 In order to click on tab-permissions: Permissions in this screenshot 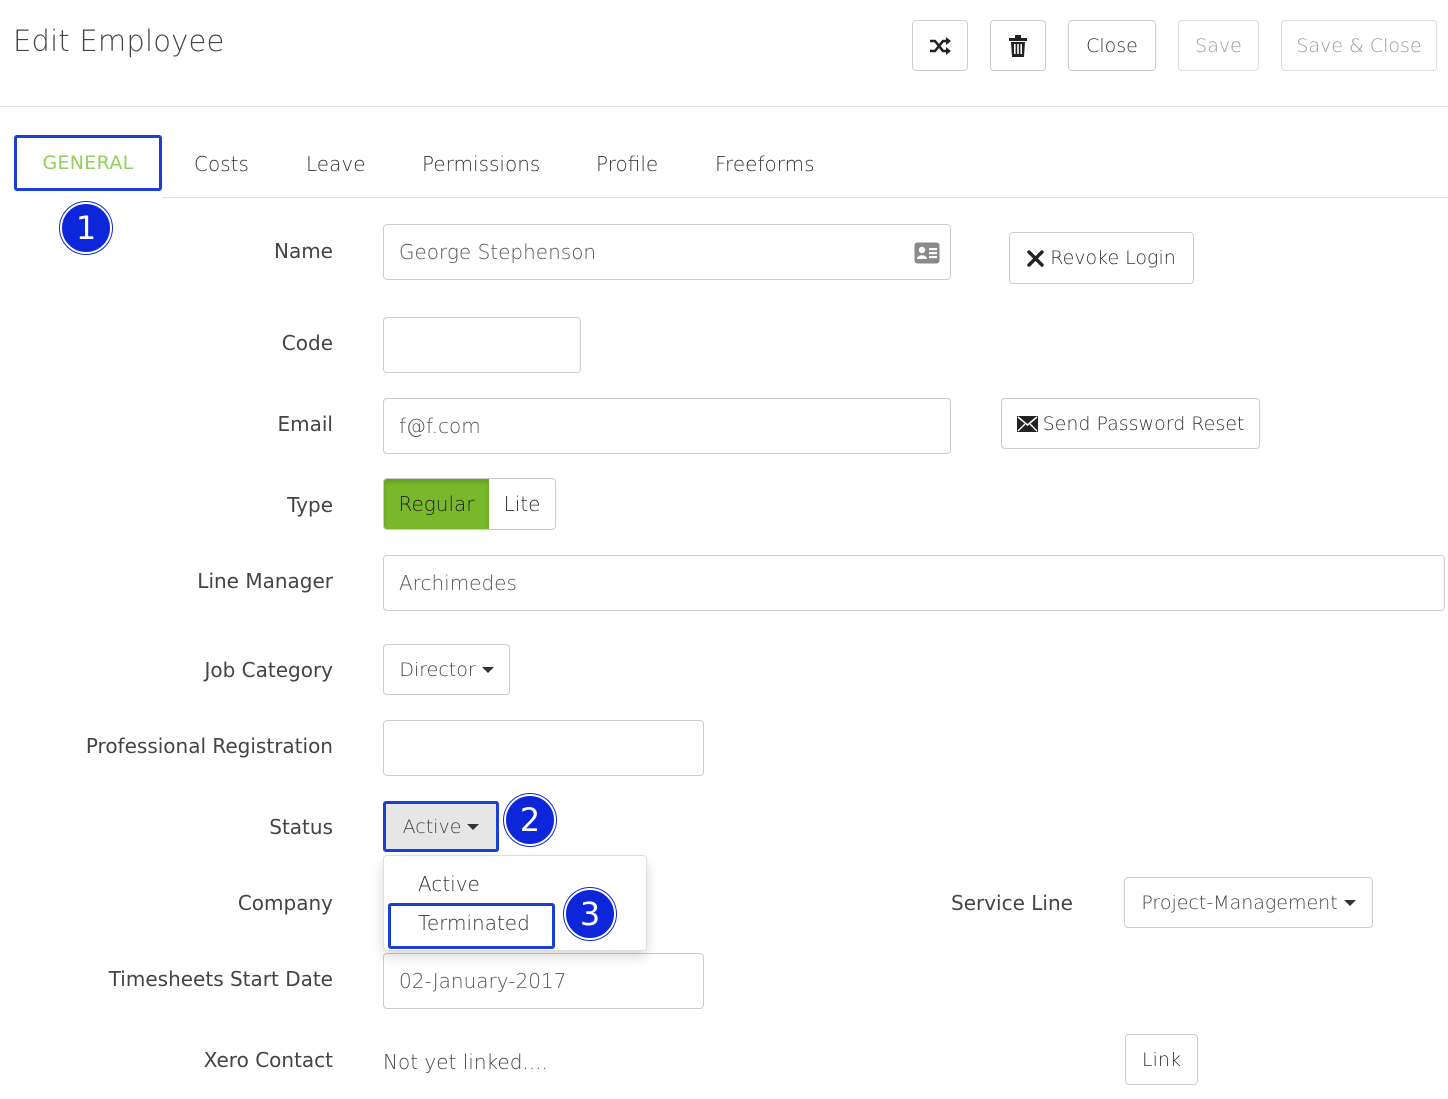, I will do `click(481, 164)`.